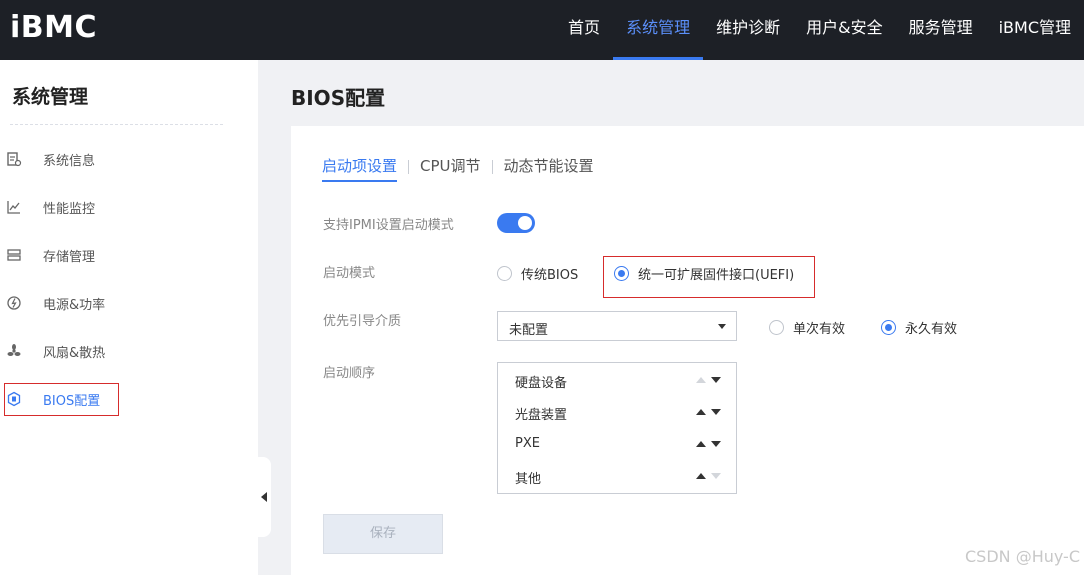  What do you see at coordinates (14, 351) in the screenshot?
I see `fan-icon` at bounding box center [14, 351].